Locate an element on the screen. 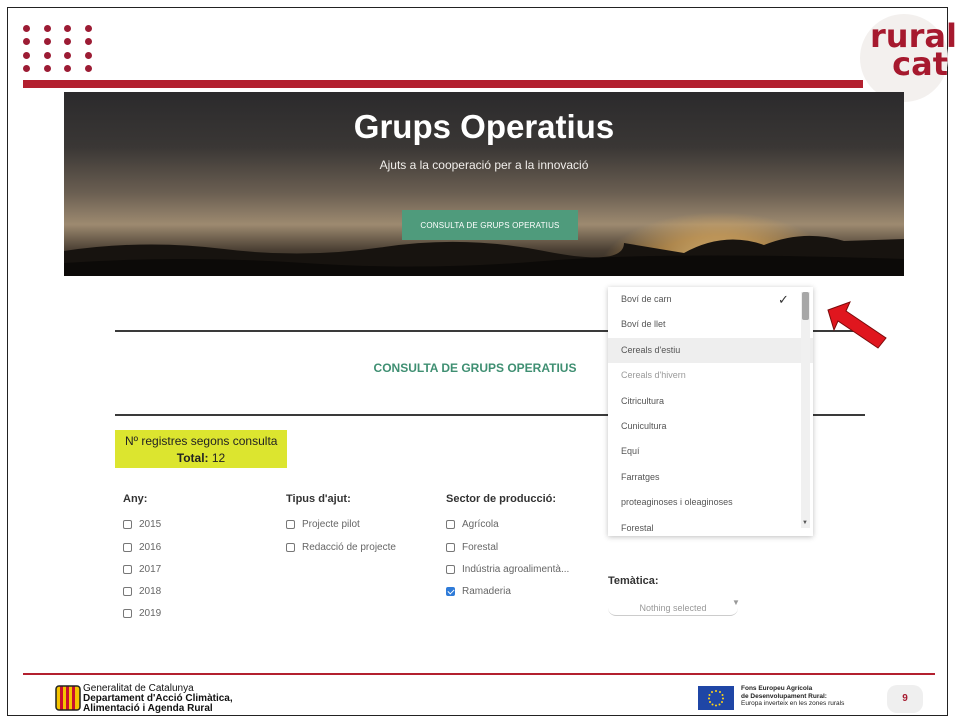 The image size is (955, 723). any-2016-checkbox: 2016 is located at coordinates (142, 547).